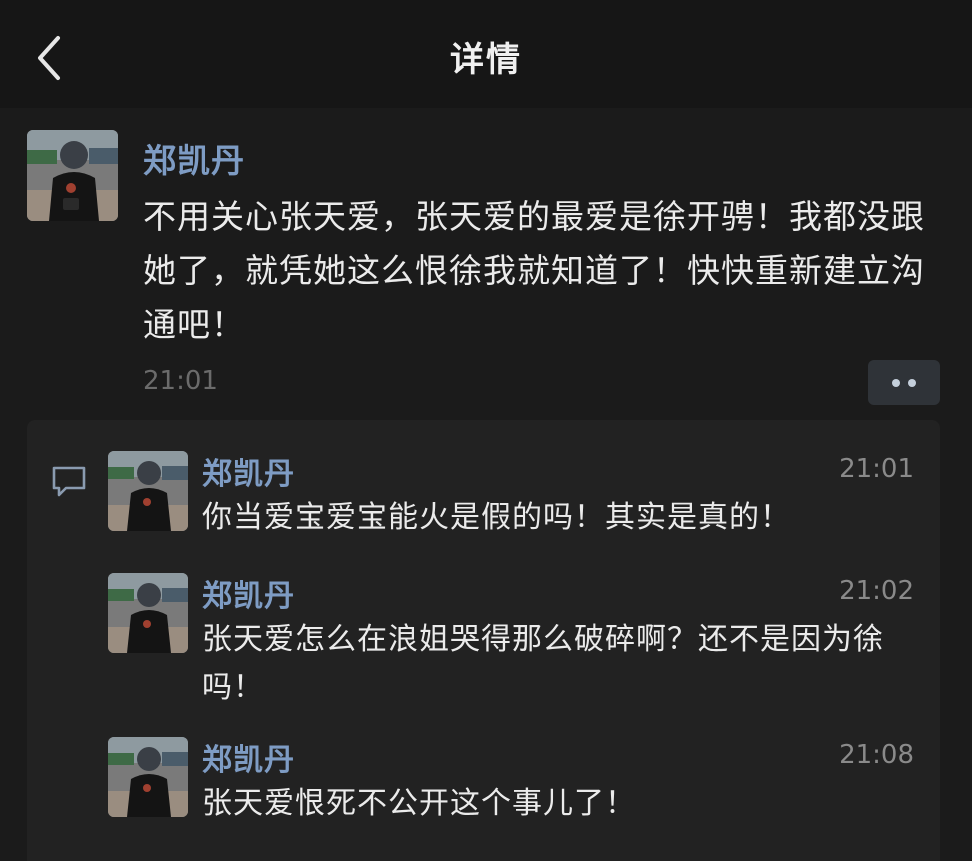 This screenshot has width=972, height=861. I want to click on post-timestamp: 21:01, so click(180, 381).